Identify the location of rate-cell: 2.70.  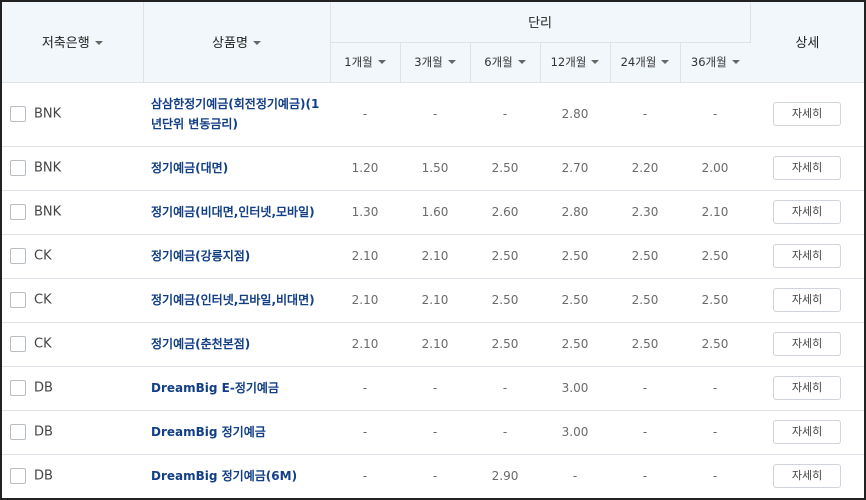
(575, 168).